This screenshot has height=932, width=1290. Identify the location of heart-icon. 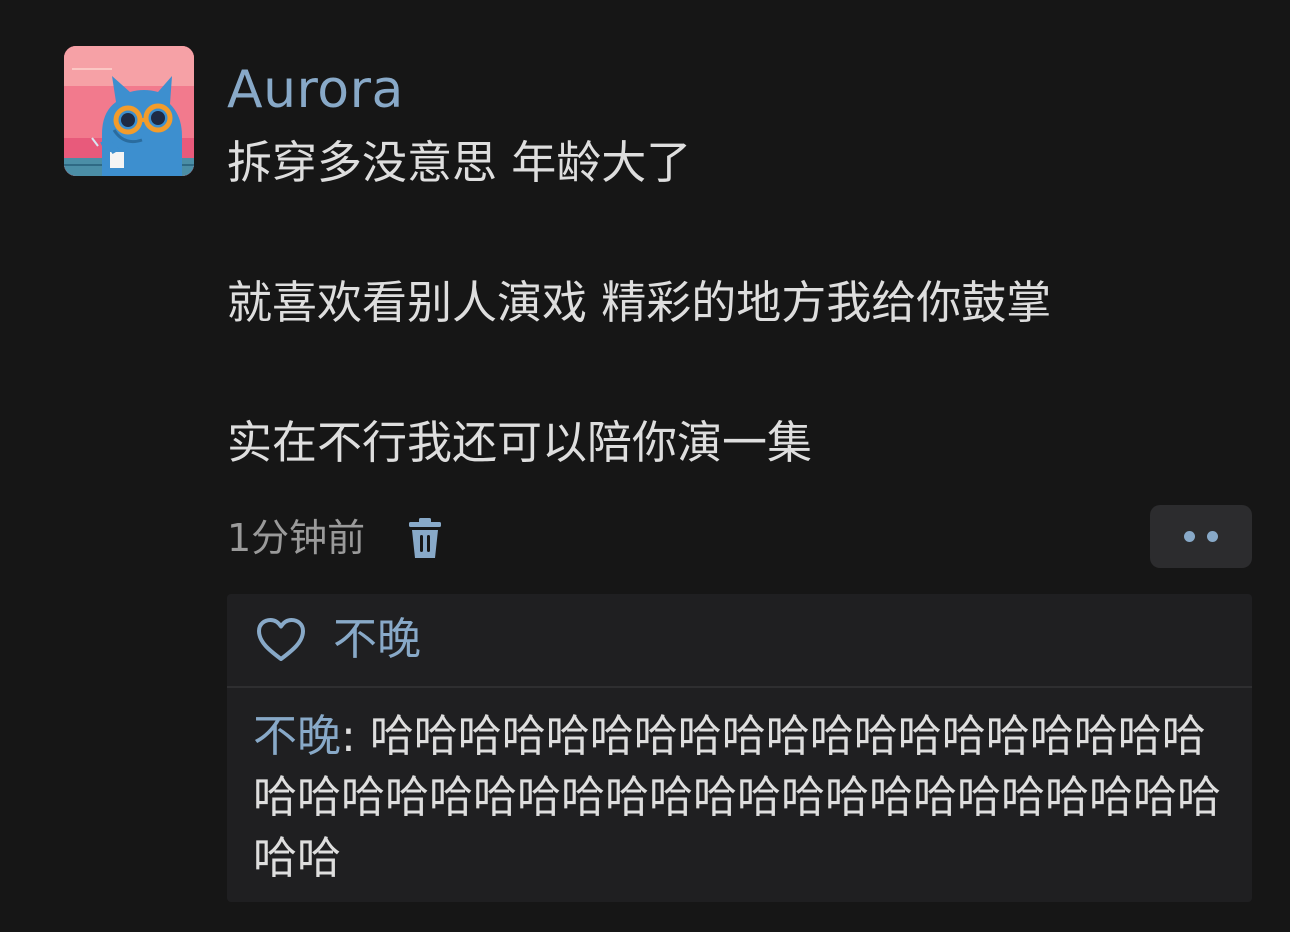
(281, 640).